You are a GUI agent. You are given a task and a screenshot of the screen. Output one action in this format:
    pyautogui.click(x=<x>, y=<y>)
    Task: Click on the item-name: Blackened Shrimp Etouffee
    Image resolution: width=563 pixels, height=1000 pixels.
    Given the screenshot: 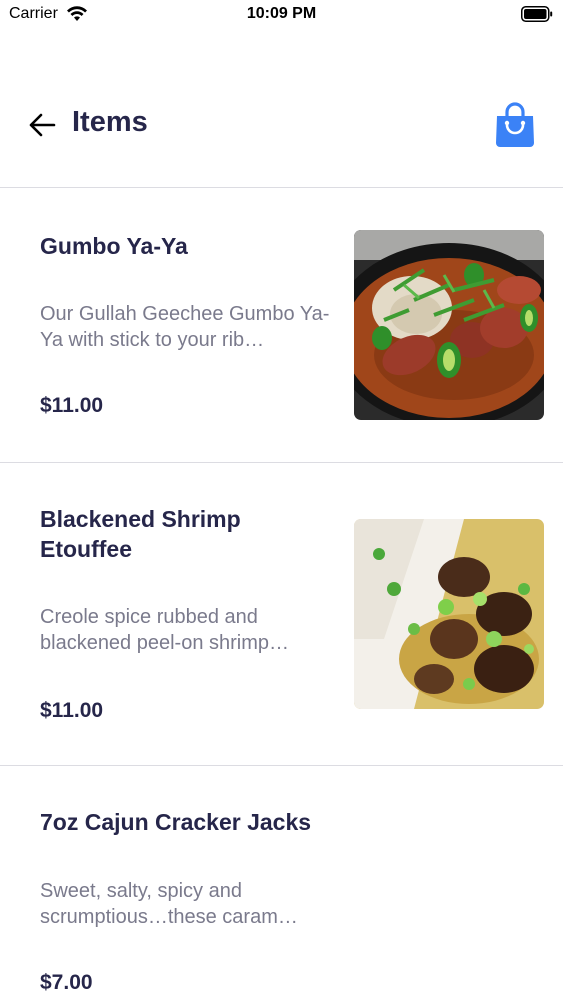 What is the action you would take?
    pyautogui.click(x=140, y=534)
    